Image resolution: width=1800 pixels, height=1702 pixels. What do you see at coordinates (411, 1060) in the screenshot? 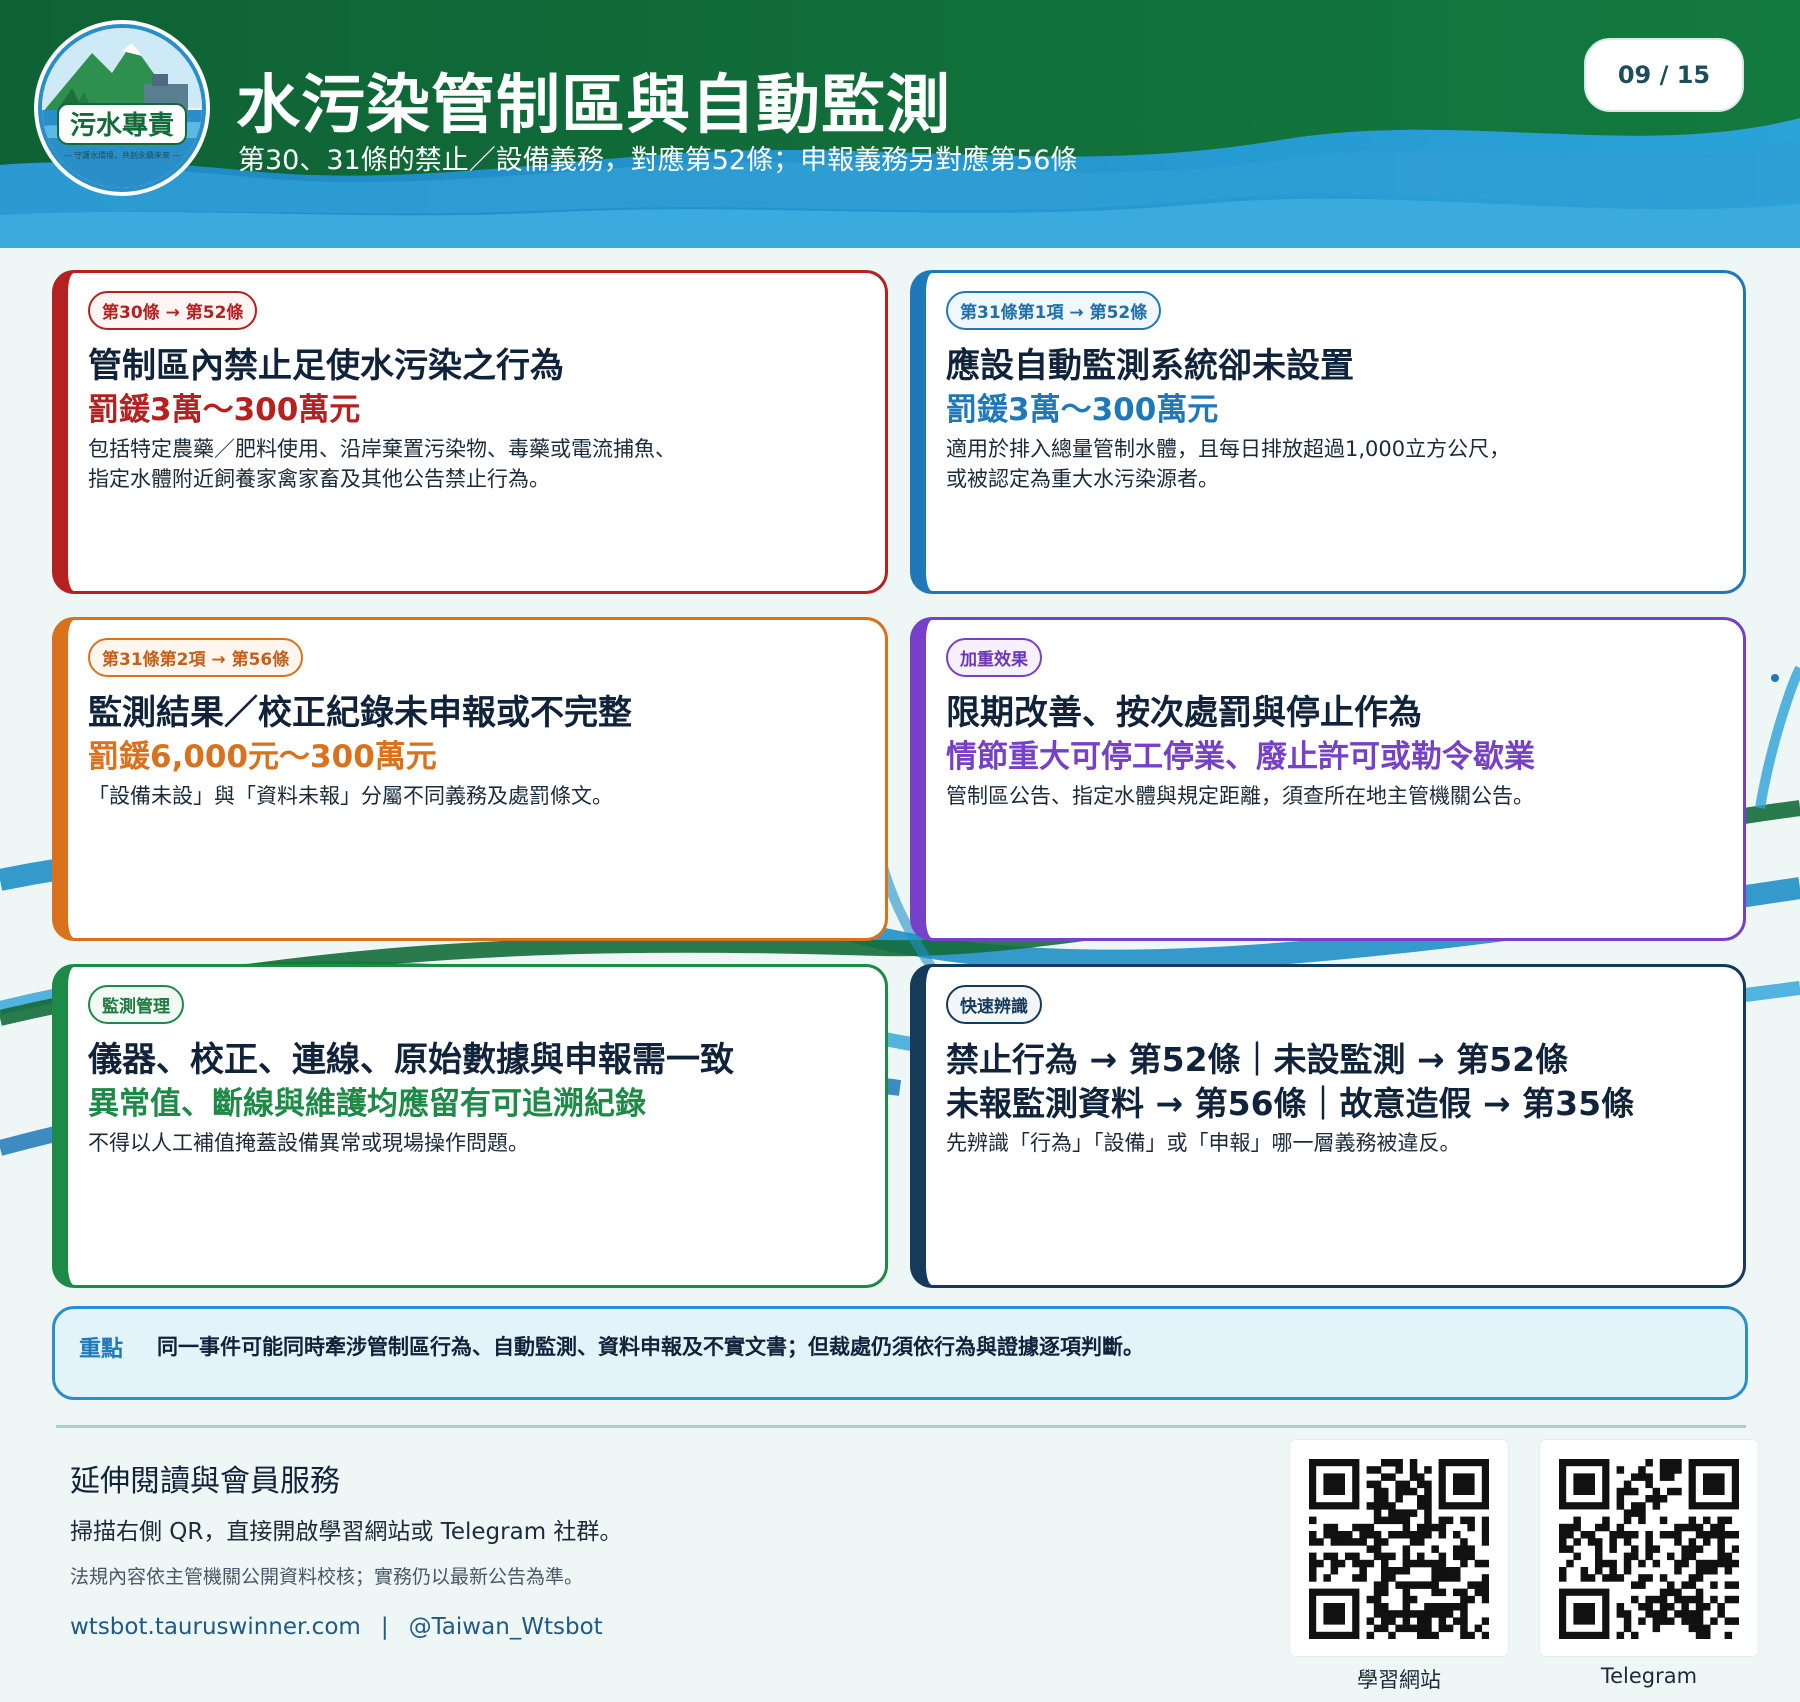
I see `card-heading: 儀器、校正、連線、原始數據與申報需一致` at bounding box center [411, 1060].